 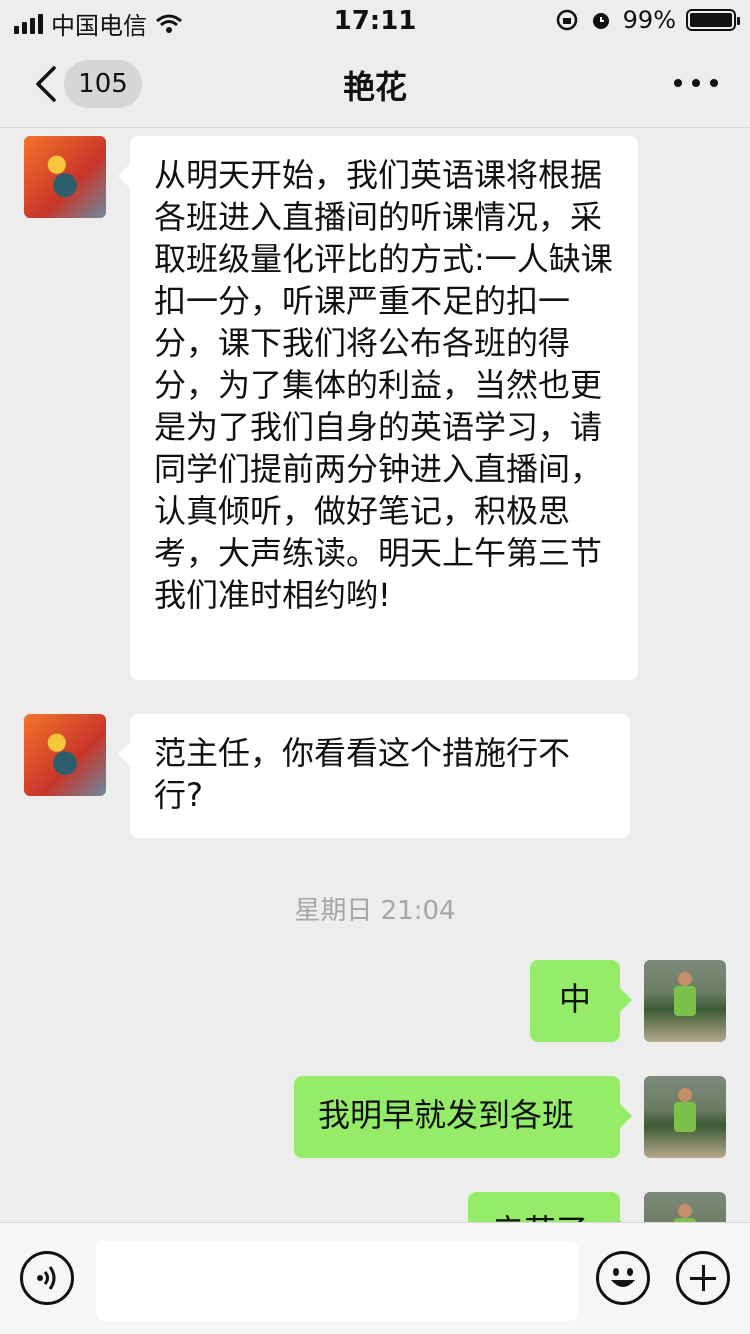 I want to click on status-right: 99%, so click(x=647, y=20).